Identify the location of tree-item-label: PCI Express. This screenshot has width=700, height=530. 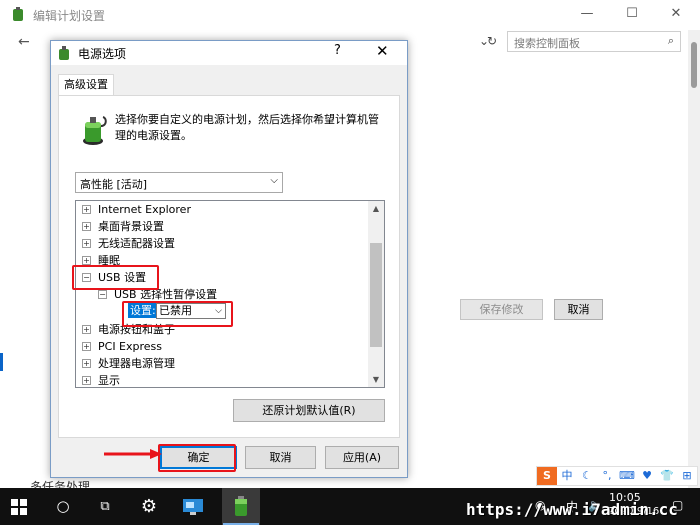
(130, 346).